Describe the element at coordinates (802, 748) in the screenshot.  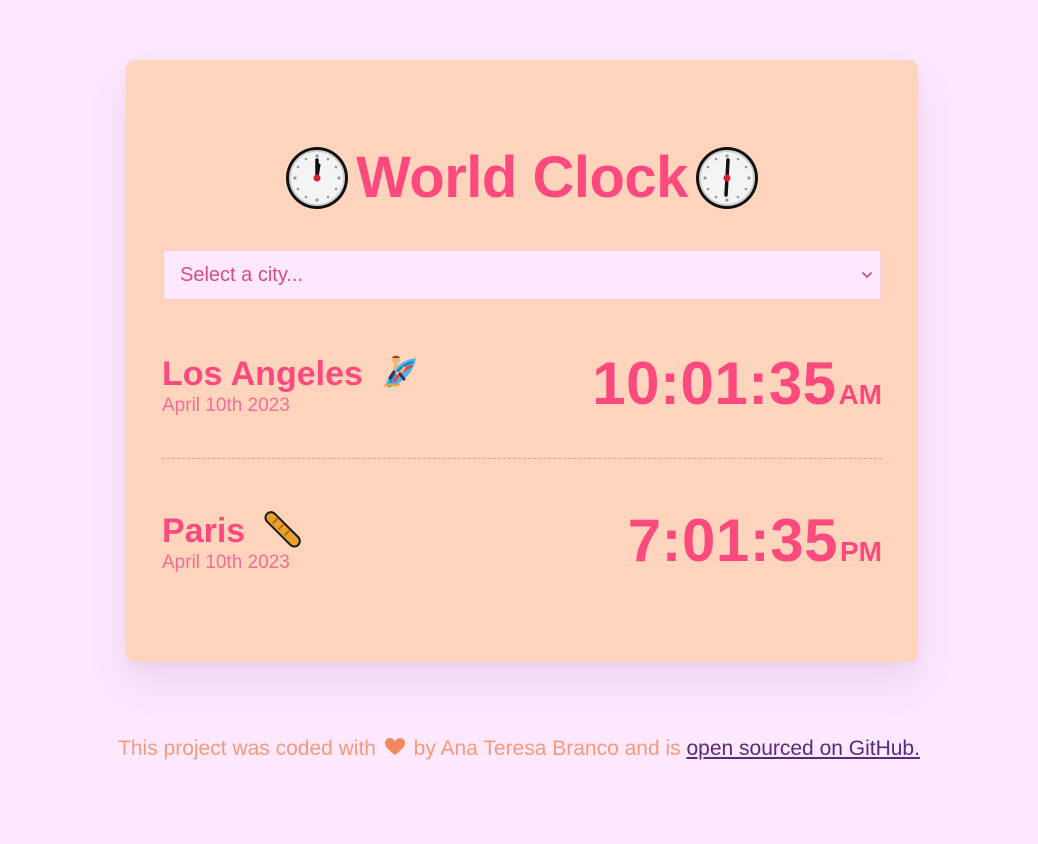
I see `github-link: open sourced on GitHub.` at that location.